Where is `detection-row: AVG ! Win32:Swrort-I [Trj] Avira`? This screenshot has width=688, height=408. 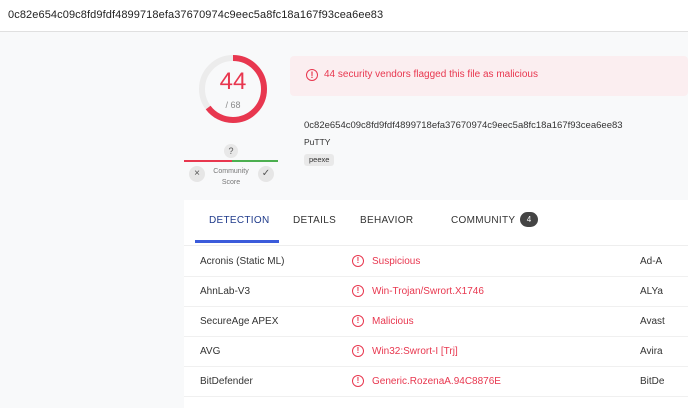
detection-row: AVG ! Win32:Swrort-I [Trj] Avira is located at coordinates (436, 352).